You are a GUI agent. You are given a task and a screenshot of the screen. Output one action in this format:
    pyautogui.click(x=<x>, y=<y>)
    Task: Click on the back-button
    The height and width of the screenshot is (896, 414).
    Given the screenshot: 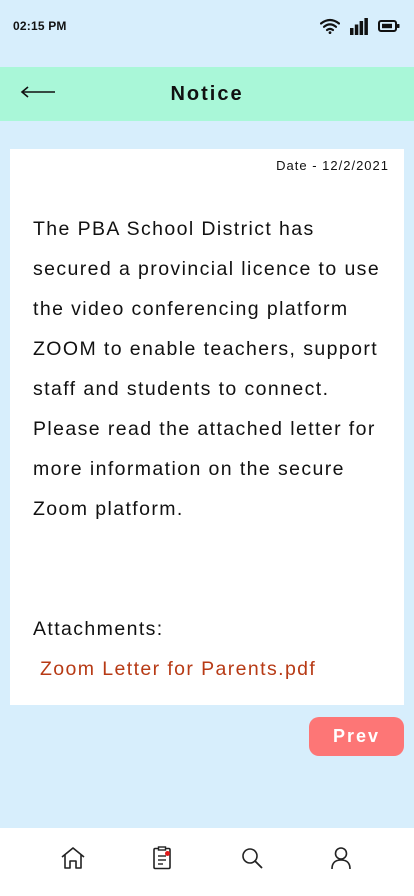 What is the action you would take?
    pyautogui.click(x=39, y=94)
    